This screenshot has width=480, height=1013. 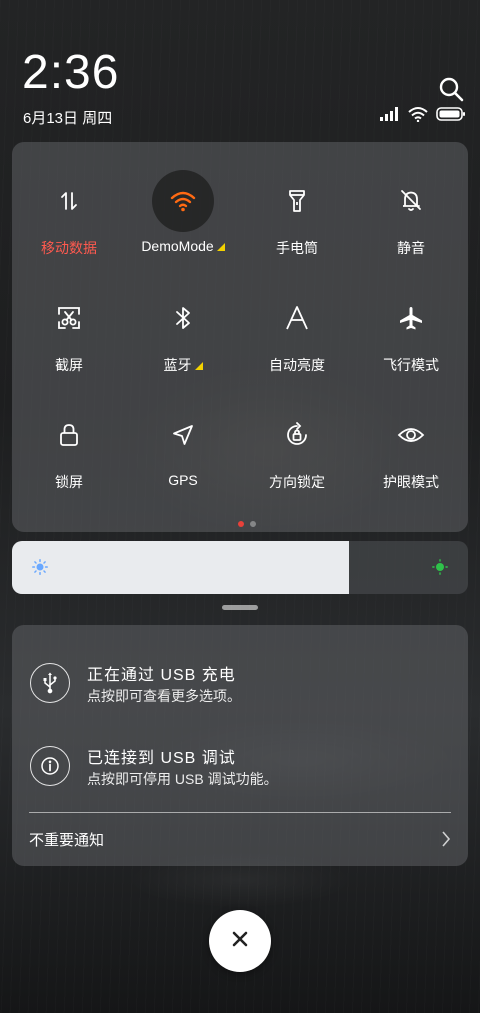 What do you see at coordinates (451, 116) in the screenshot?
I see `battery-icon` at bounding box center [451, 116].